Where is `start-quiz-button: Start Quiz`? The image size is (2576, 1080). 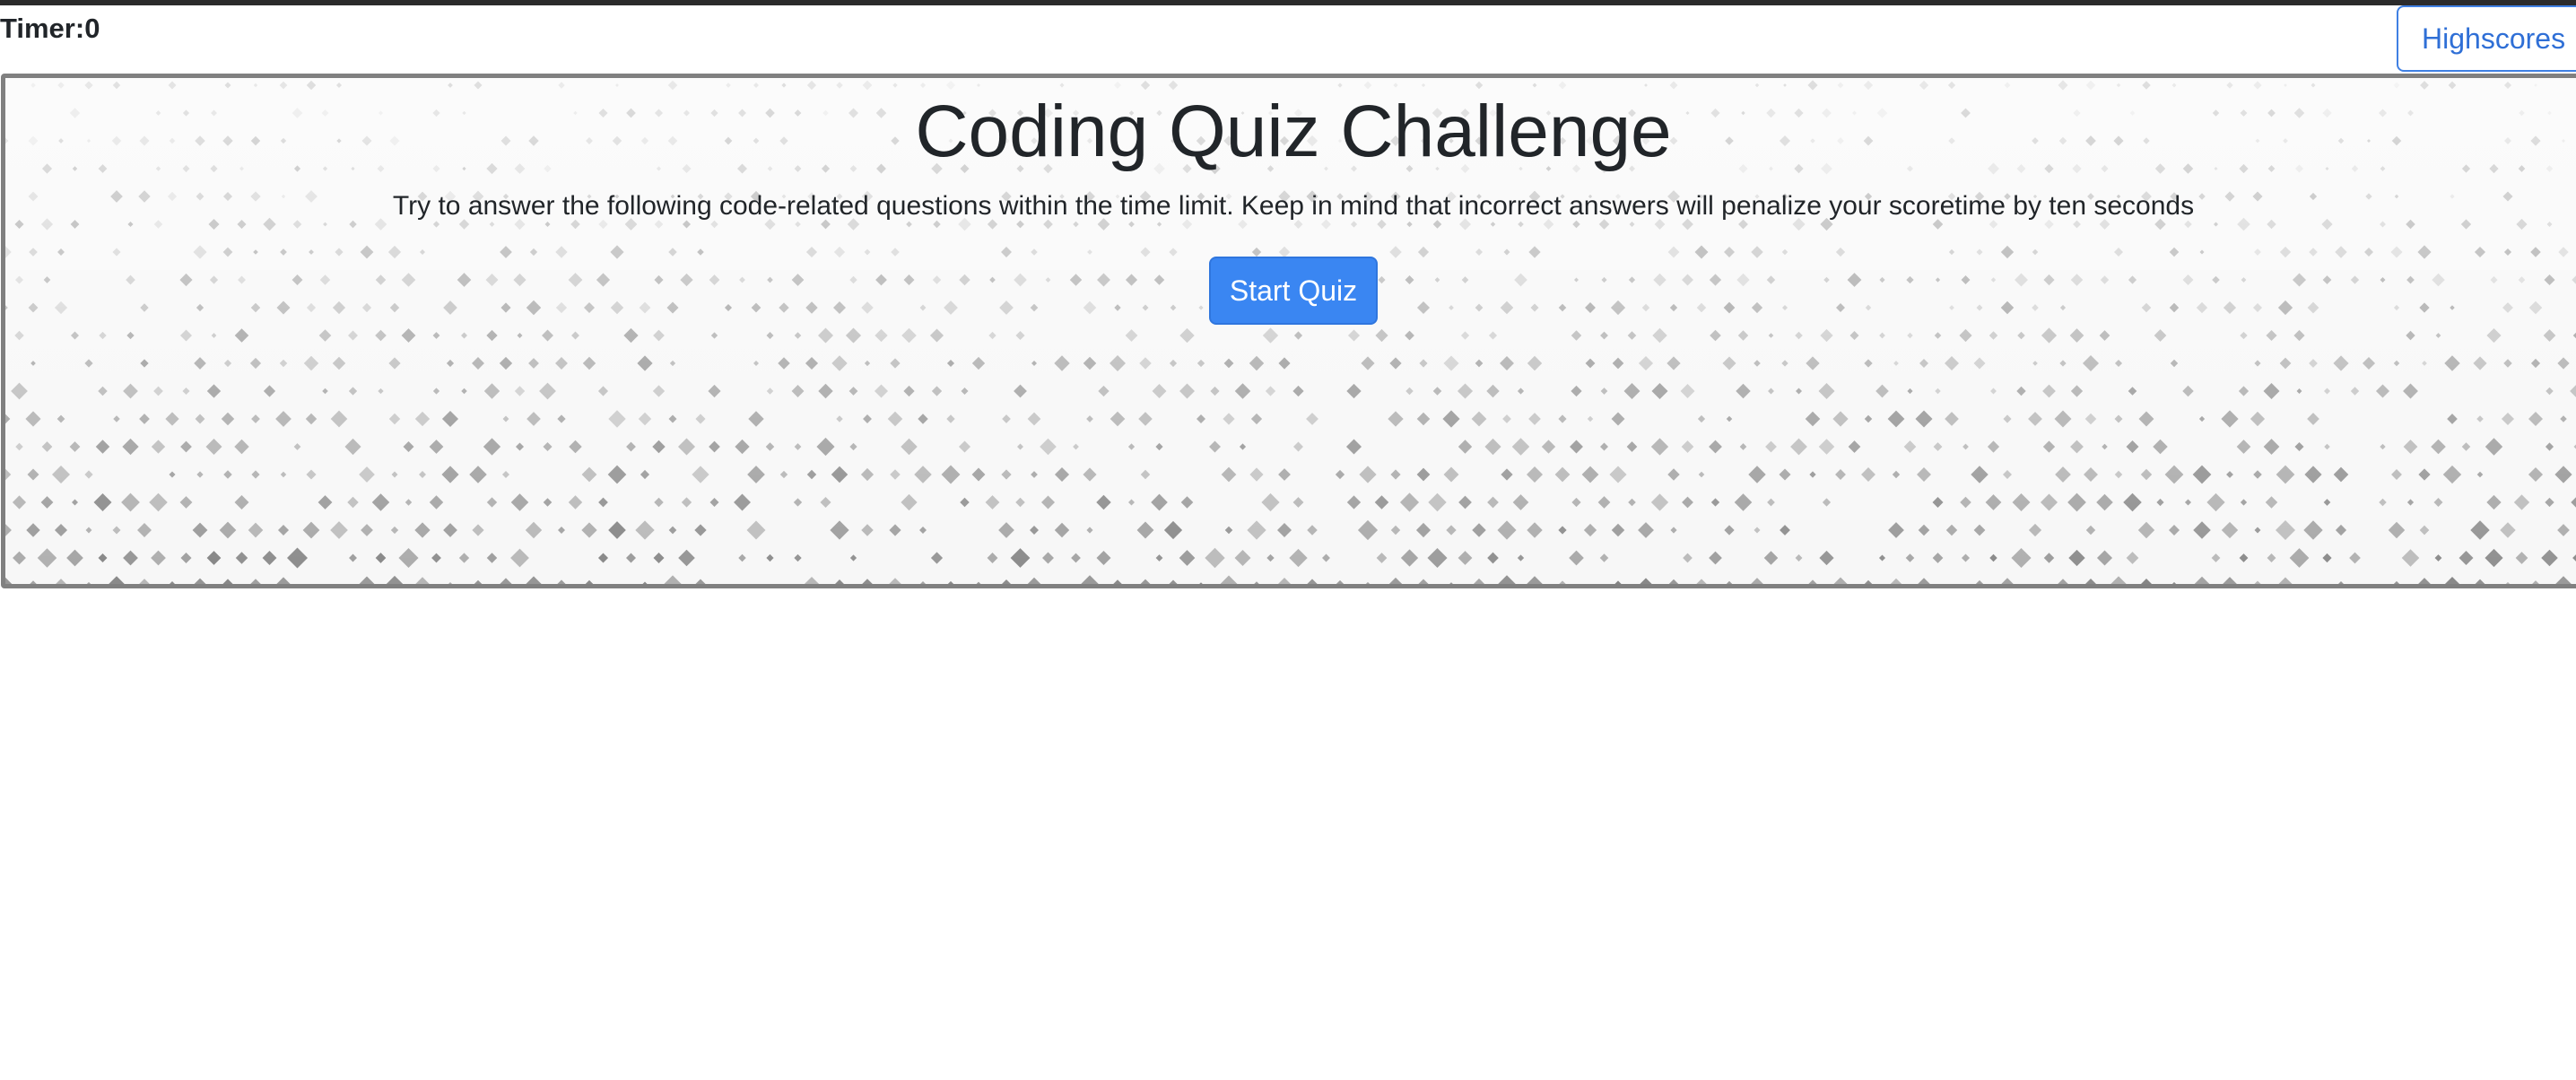
start-quiz-button: Start Quiz is located at coordinates (1293, 291).